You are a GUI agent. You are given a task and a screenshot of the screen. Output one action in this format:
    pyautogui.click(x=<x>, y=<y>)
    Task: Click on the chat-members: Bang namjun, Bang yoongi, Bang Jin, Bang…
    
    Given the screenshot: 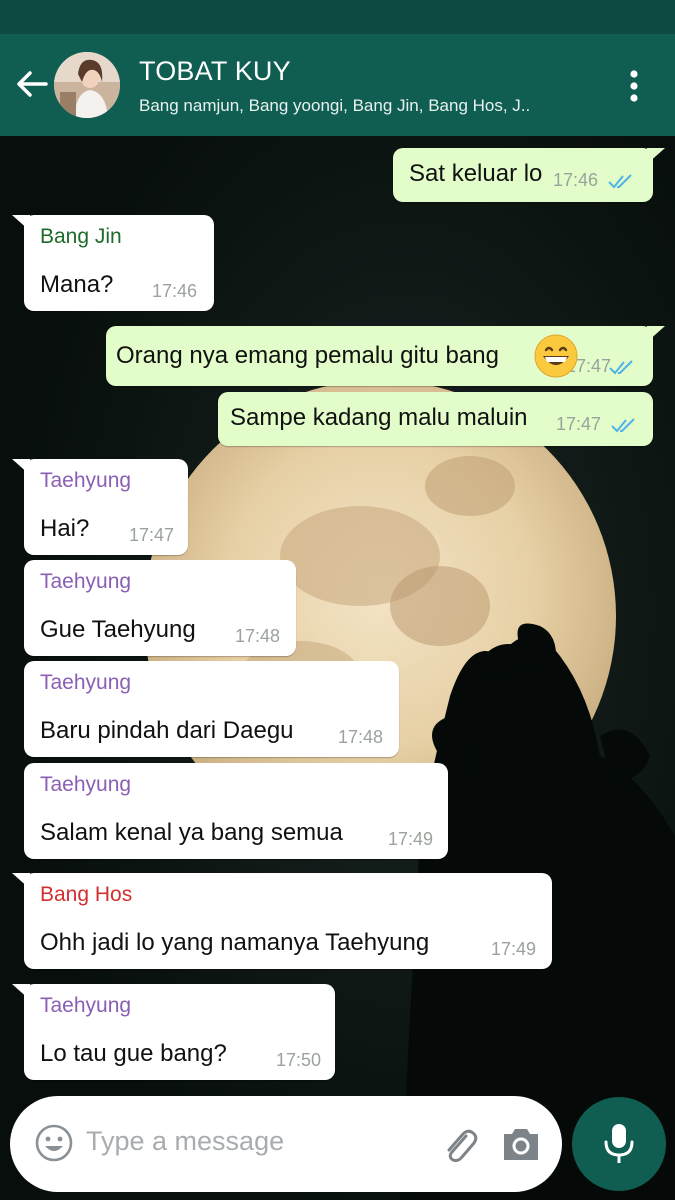 What is the action you would take?
    pyautogui.click(x=359, y=106)
    